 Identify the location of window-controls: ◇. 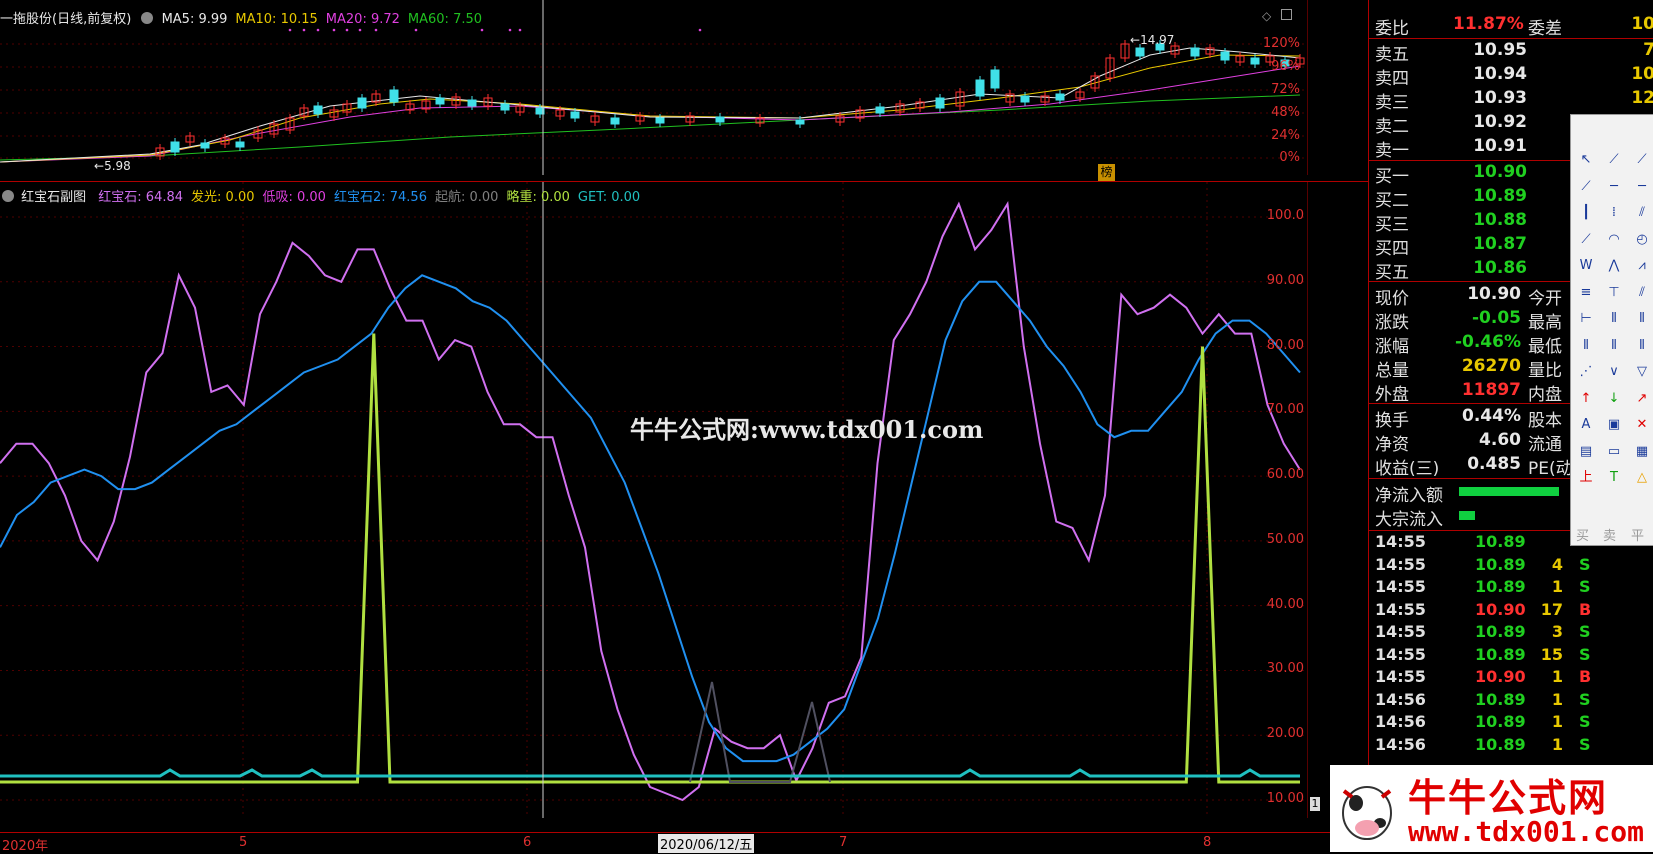
(1282, 16).